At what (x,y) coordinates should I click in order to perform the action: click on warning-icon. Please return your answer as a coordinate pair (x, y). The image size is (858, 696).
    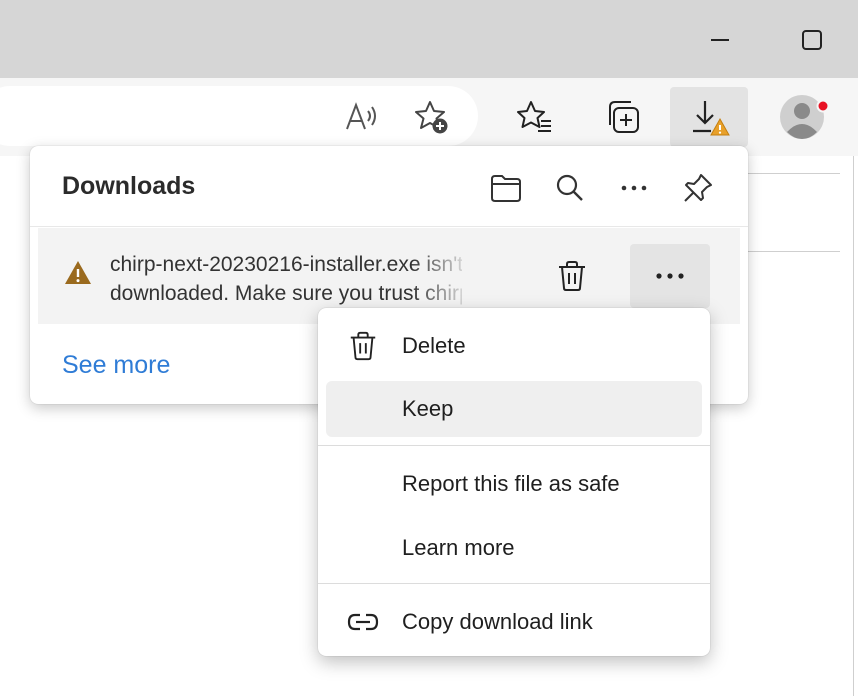
    Looking at the image, I should click on (78, 275).